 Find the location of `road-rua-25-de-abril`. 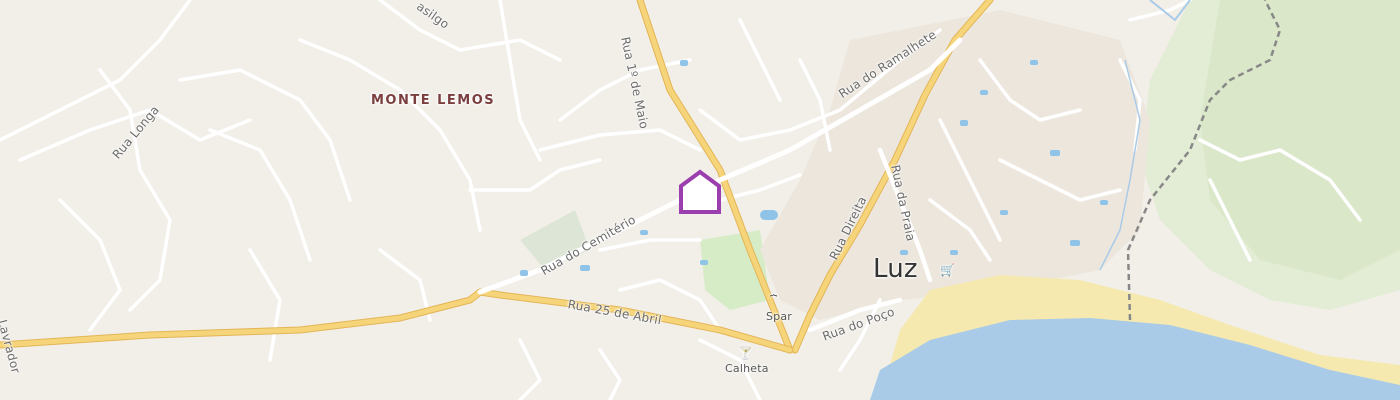

road-rua-25-de-abril is located at coordinates (396, 321).